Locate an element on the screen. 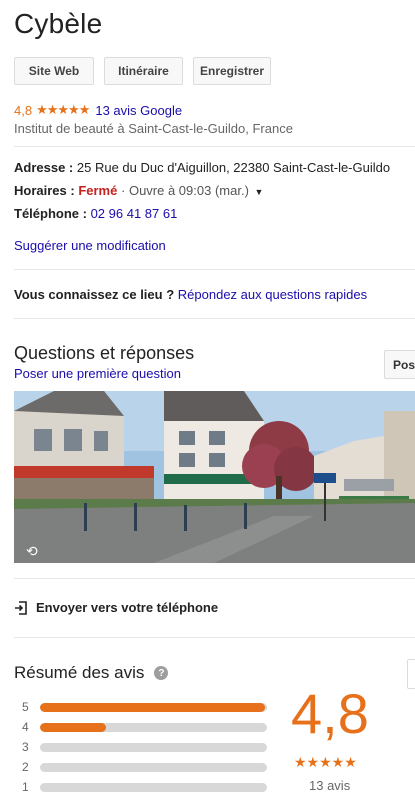  phone-row: Téléphone : 02 96 41 87 61 is located at coordinates (95, 213).